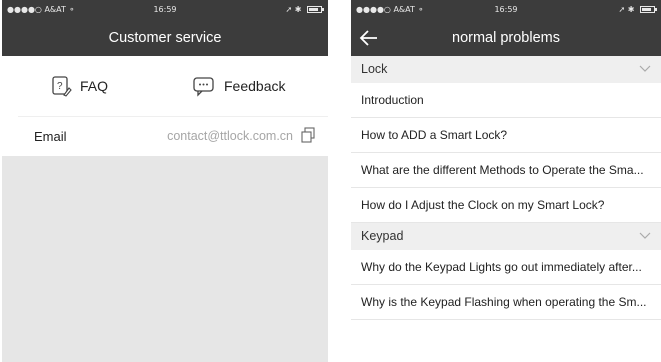  I want to click on page-title: Customer service, so click(165, 38).